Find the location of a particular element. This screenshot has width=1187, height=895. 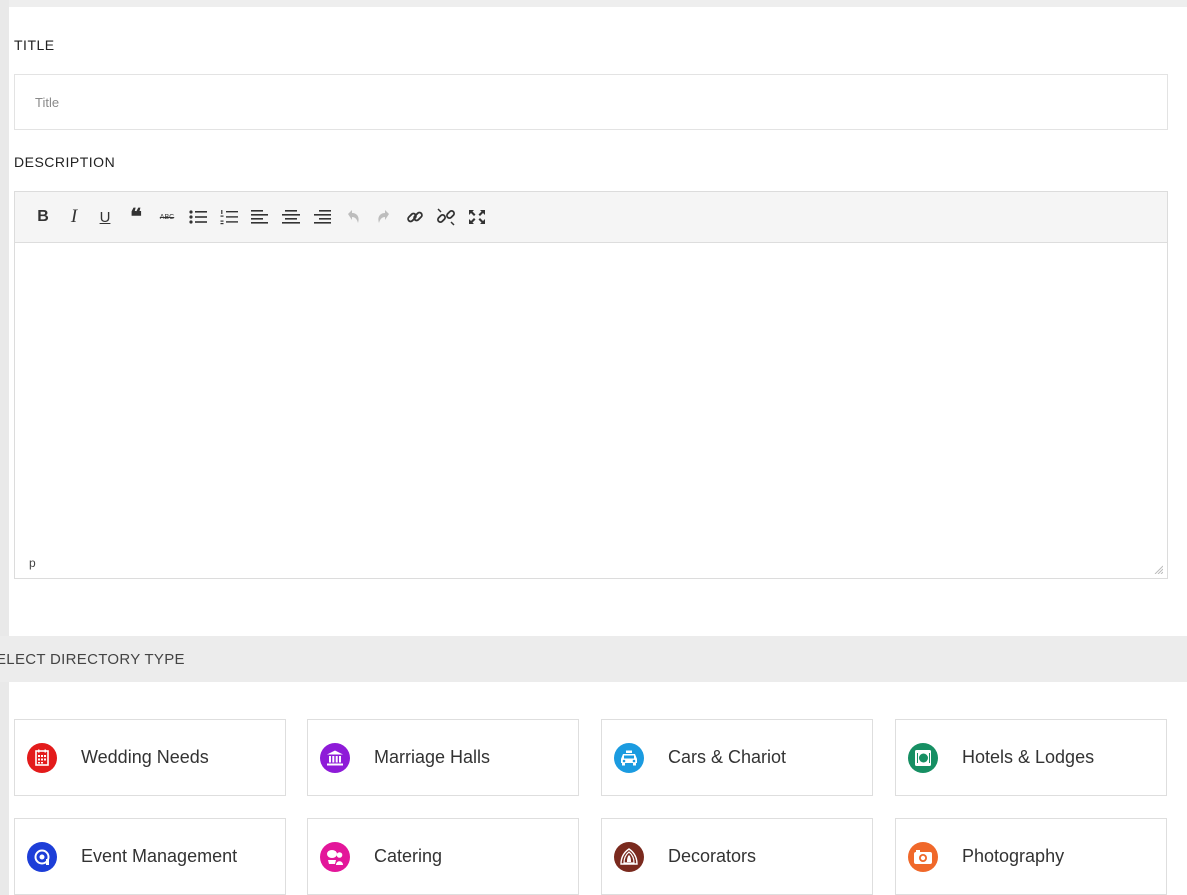

section-title: ELECT DIRECTORY TYPE is located at coordinates (92, 659).